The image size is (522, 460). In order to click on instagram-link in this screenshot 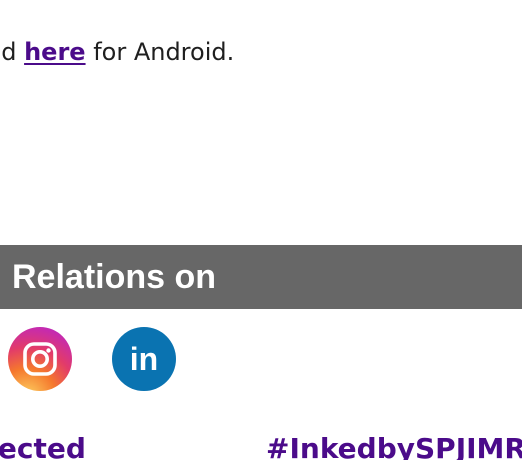, I will do `click(40, 359)`.